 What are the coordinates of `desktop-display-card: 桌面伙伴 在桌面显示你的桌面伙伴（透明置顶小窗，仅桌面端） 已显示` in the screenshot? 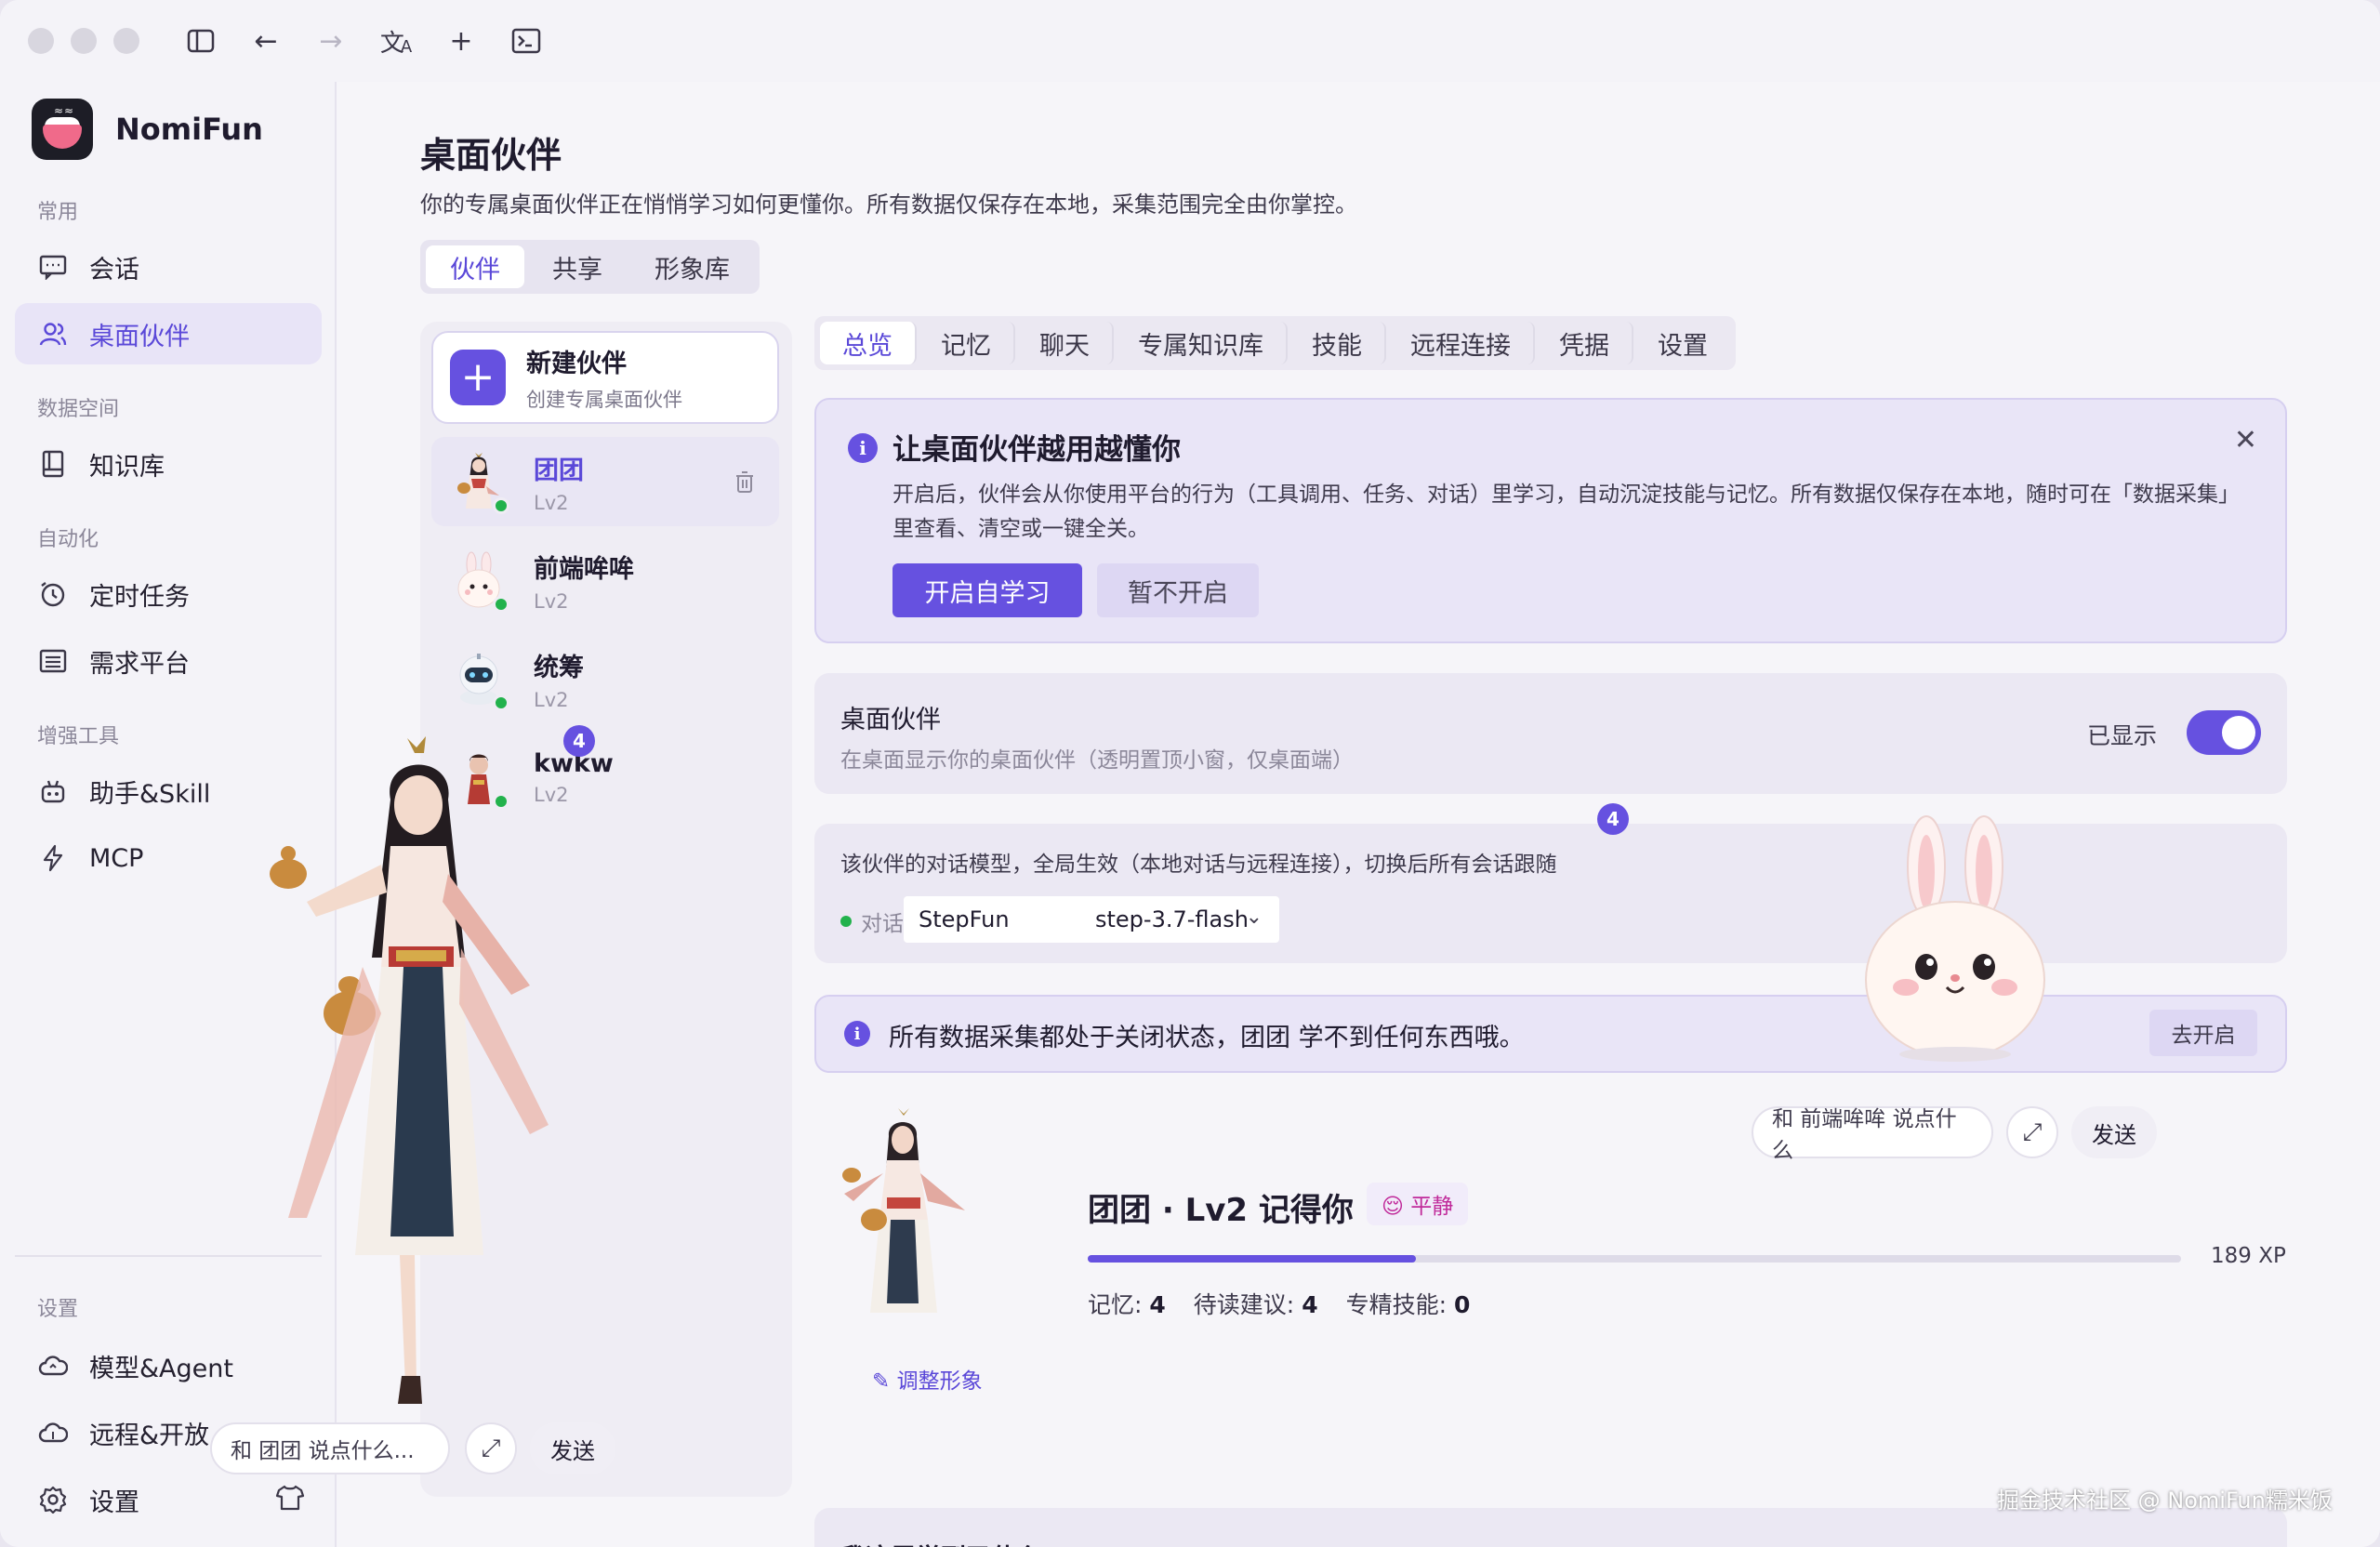 It's located at (1550, 733).